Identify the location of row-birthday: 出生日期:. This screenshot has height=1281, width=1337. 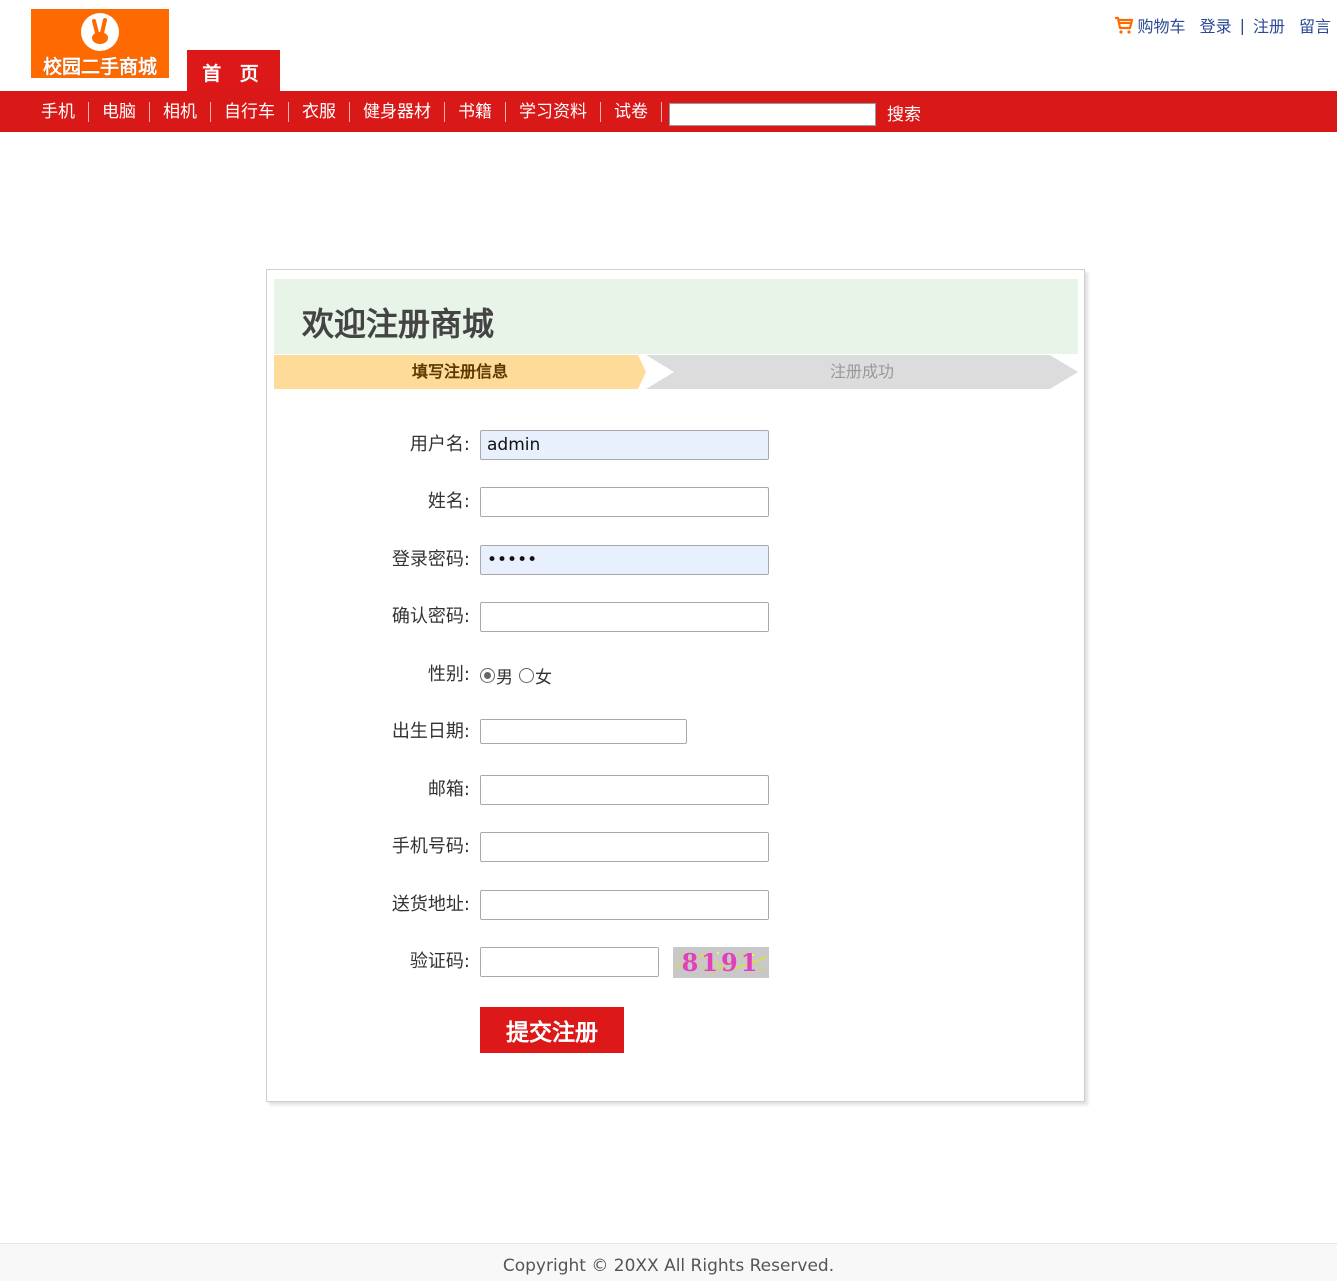
(676, 732).